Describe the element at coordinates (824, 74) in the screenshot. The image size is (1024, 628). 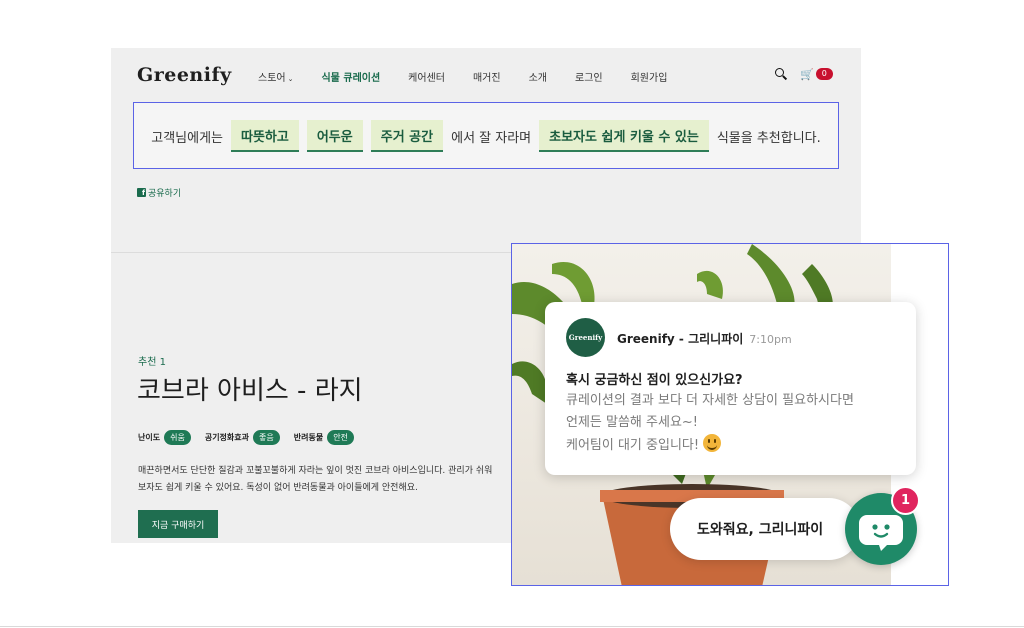
I see `cart-count-badge: 0` at that location.